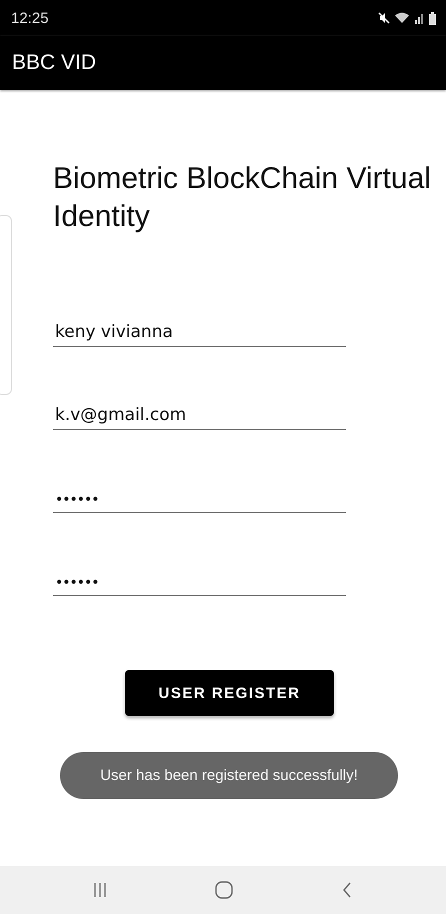 Image resolution: width=446 pixels, height=914 pixels. Describe the element at coordinates (223, 890) in the screenshot. I see `home-icon` at that location.